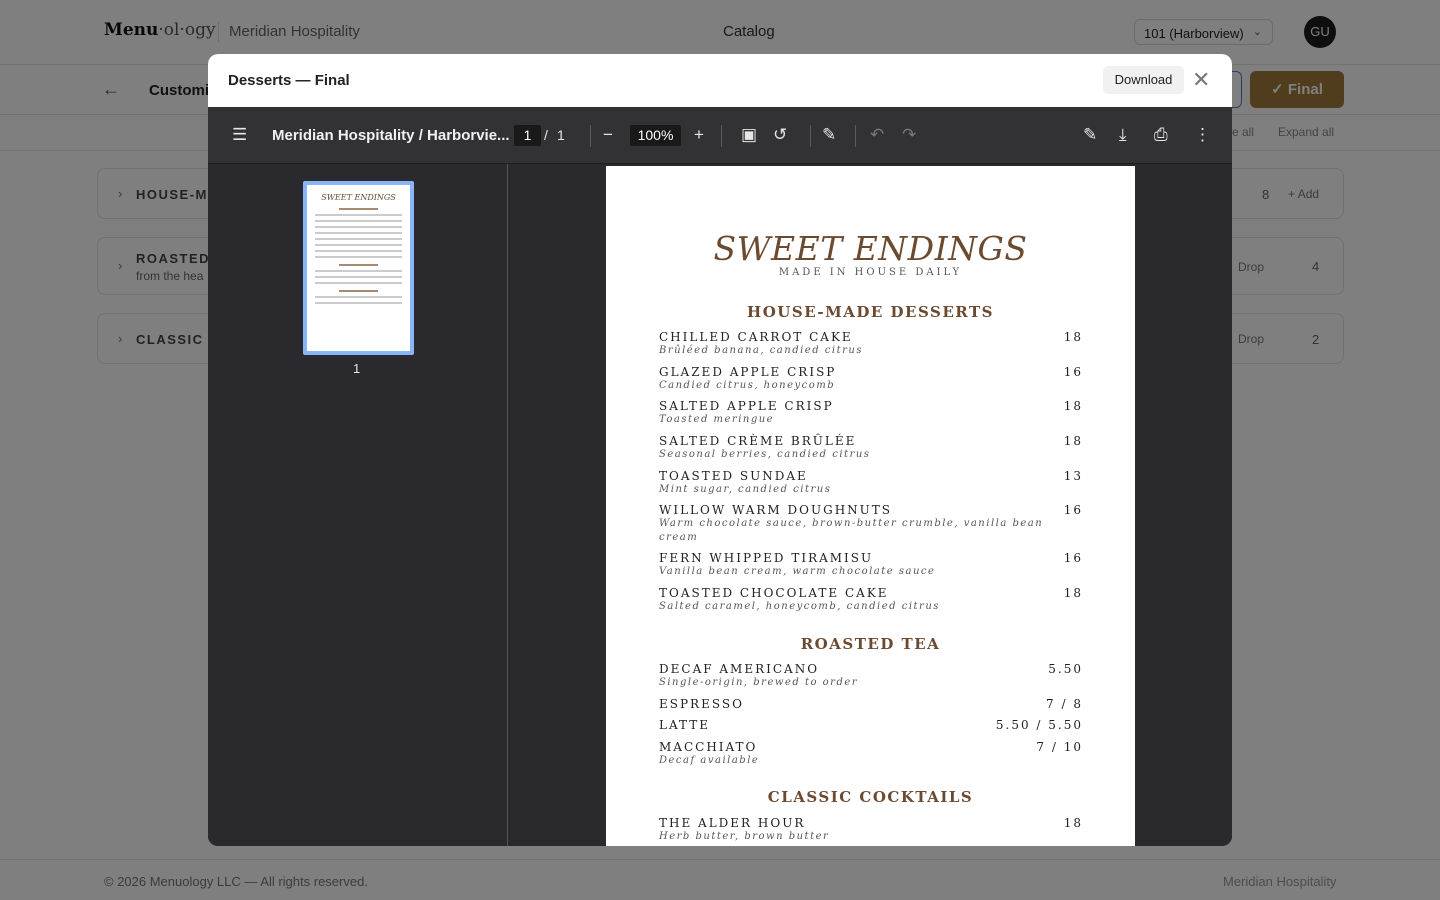 The height and width of the screenshot is (900, 1440). What do you see at coordinates (870, 272) in the screenshot?
I see `menu-subtitle: MADE IN HOUSE DAILY` at bounding box center [870, 272].